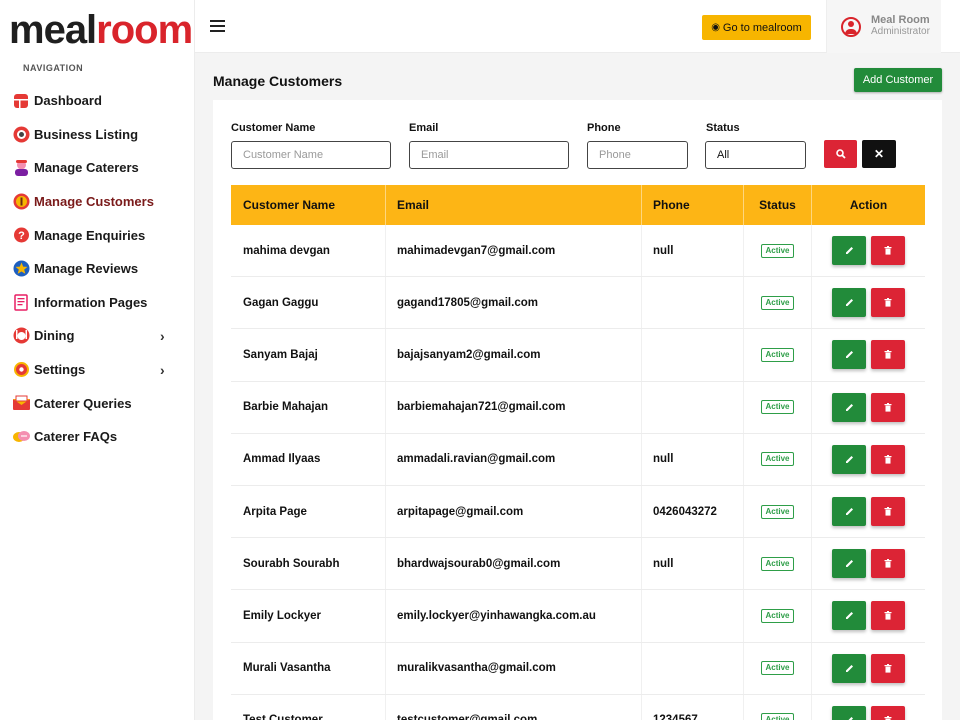 This screenshot has width=960, height=720. Describe the element at coordinates (97, 101) in the screenshot. I see `sidebar-item-dashboard: Dashboard` at that location.